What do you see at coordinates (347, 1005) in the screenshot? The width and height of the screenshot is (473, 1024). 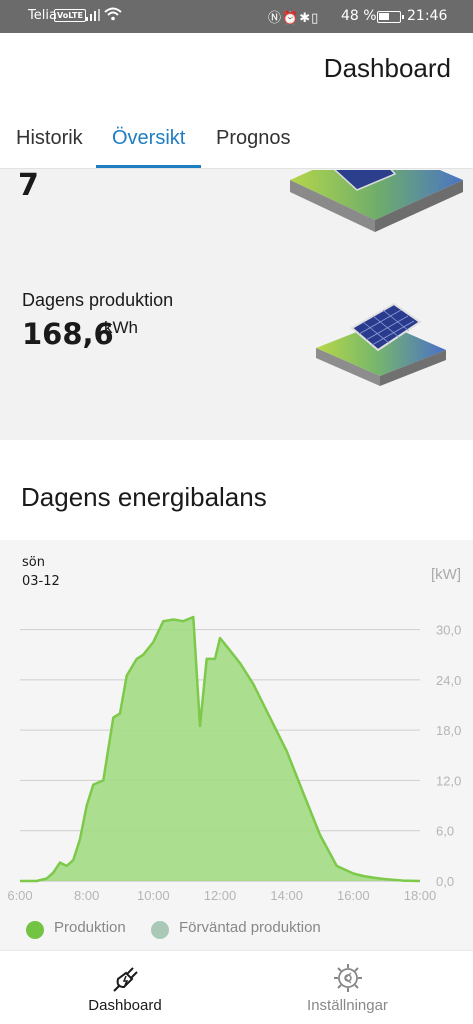 I see `nav-settings-label: Inställningar` at bounding box center [347, 1005].